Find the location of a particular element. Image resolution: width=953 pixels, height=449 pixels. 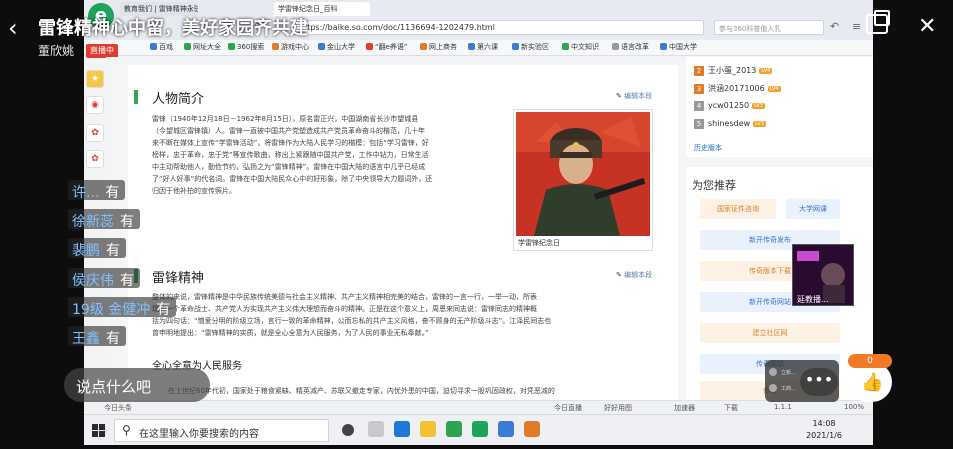

chat-message: 王鑫有 is located at coordinates (97, 336).